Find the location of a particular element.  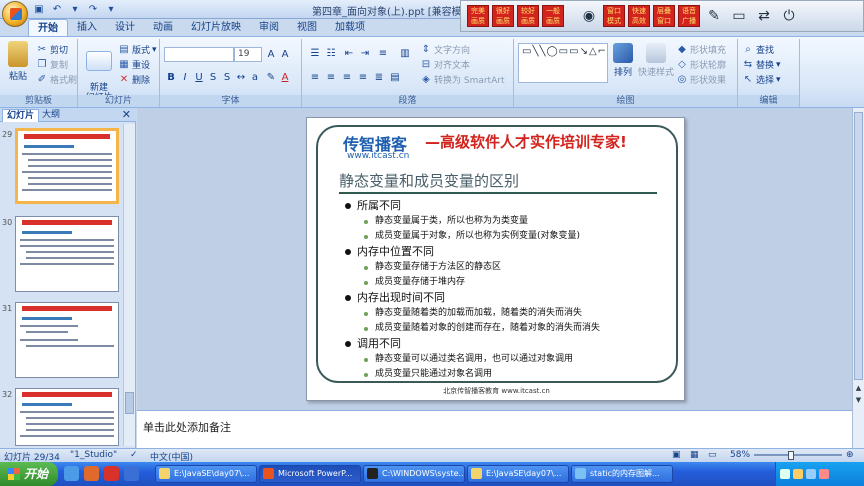

paste-button: 粘贴 is located at coordinates (18, 61).